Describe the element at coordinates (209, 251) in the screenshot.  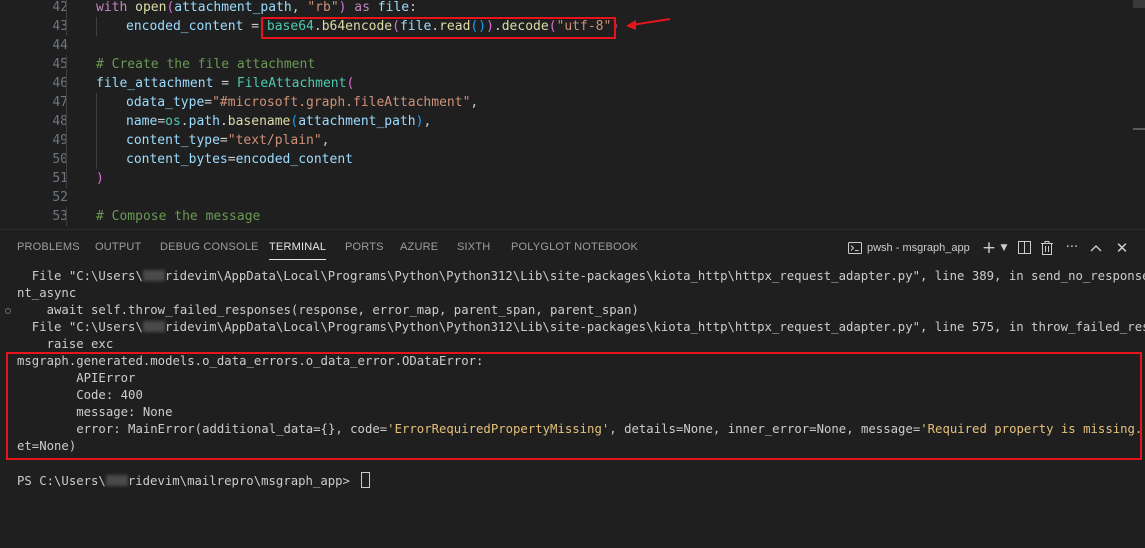
I see `tab-debug-console: DEBUG CONSOLE` at that location.